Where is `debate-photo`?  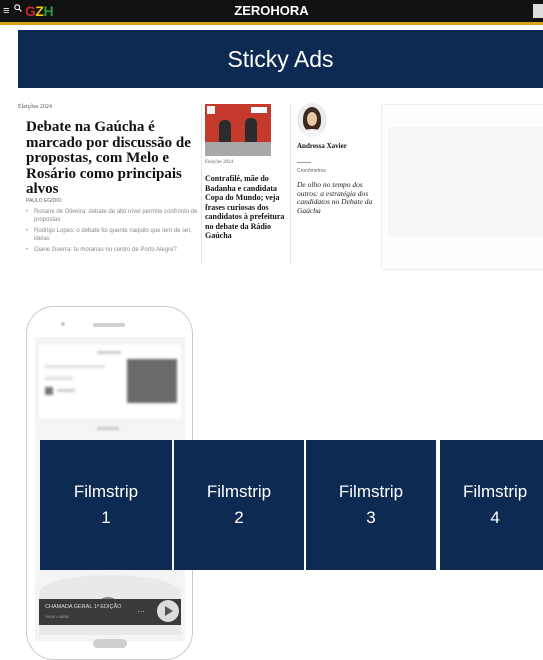 debate-photo is located at coordinates (238, 130).